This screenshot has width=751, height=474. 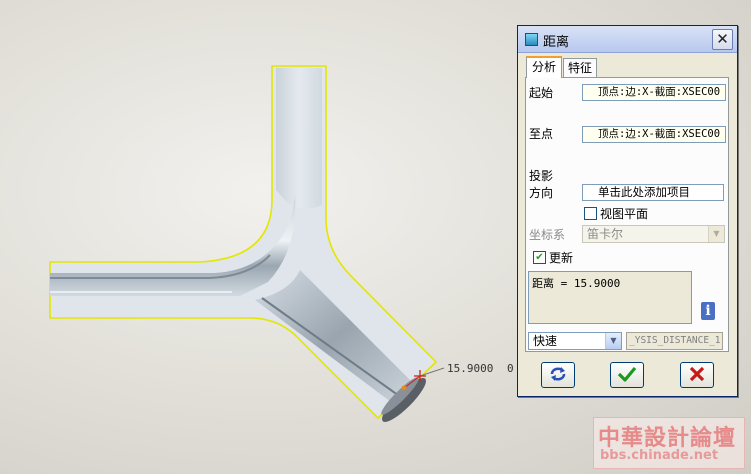 I want to click on cancel-button, so click(x=697, y=375).